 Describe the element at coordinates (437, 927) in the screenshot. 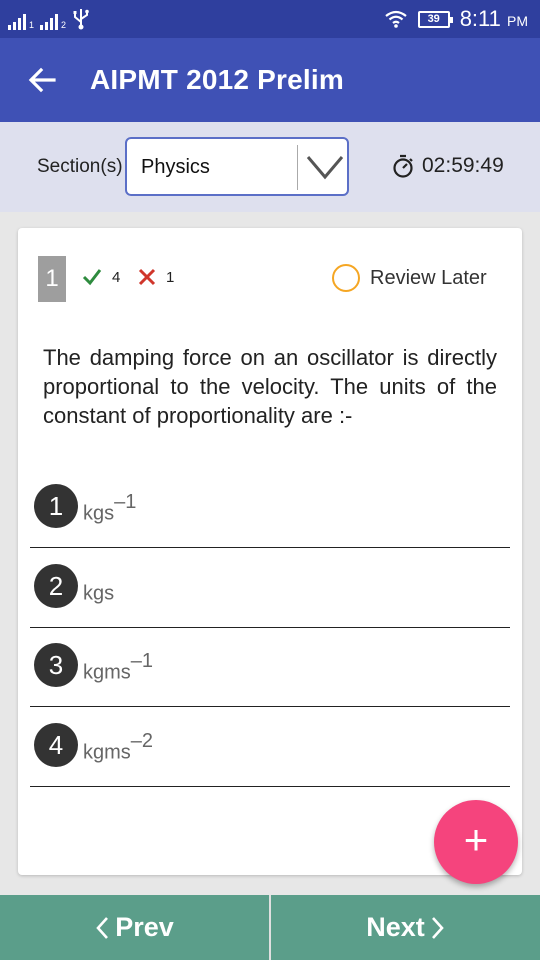

I see `chevron-right-icon` at that location.